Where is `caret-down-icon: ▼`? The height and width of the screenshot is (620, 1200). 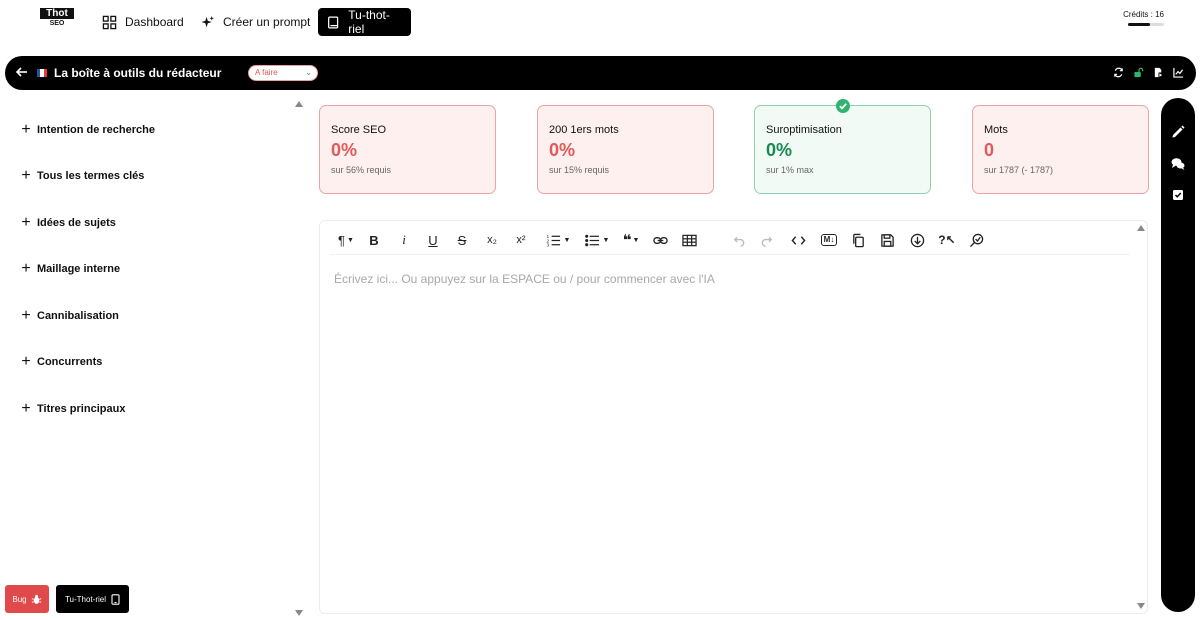
caret-down-icon: ▼ is located at coordinates (636, 240).